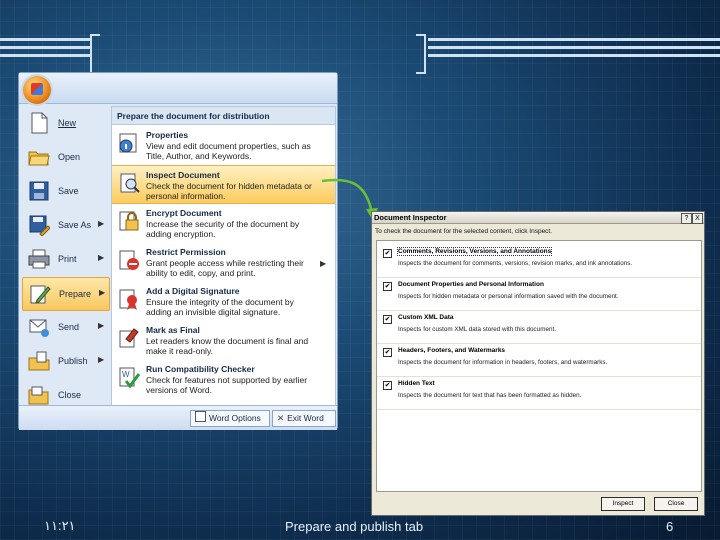  I want to click on headers-footers-checkbox: ✔, so click(387, 352).